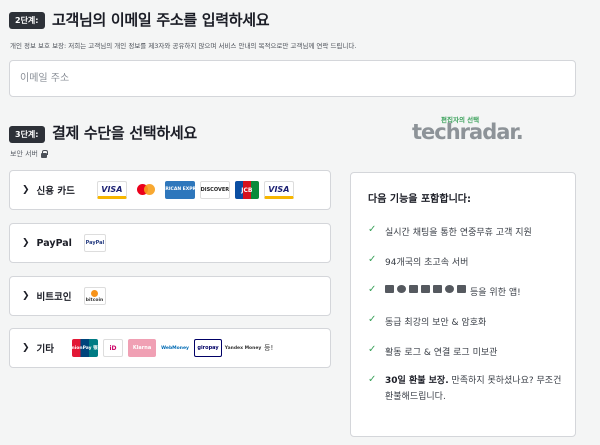 The height and width of the screenshot is (445, 600). Describe the element at coordinates (142, 348) in the screenshot. I see `klarna-logo: Klarna` at that location.